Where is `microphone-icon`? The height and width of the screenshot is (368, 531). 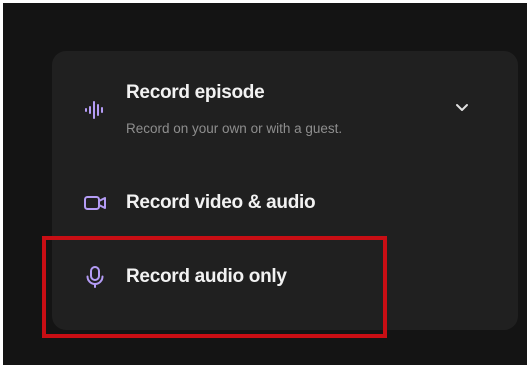 microphone-icon is located at coordinates (95, 277).